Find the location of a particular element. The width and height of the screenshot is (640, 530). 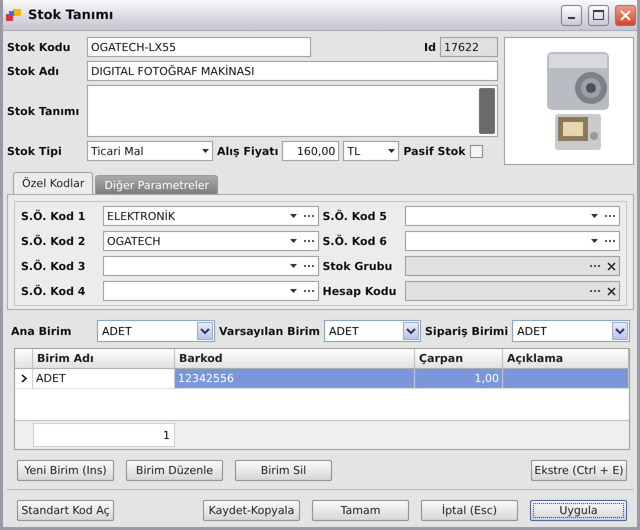

id-field: 17622 is located at coordinates (469, 47).